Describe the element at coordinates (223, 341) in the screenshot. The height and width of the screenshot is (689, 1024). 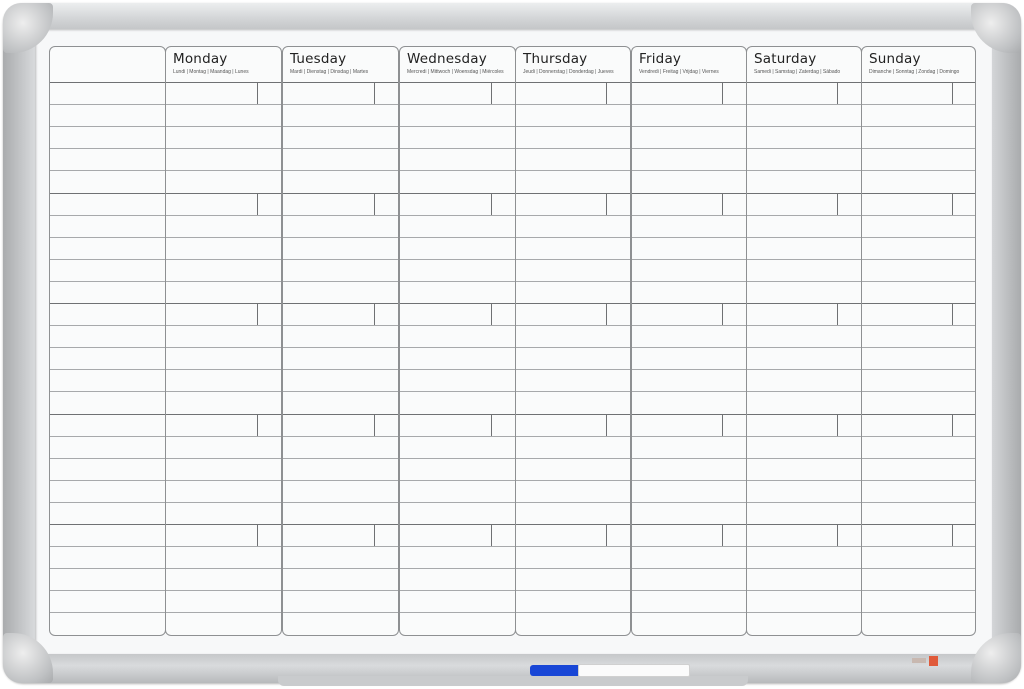
I see `day-column: Monday Lundi | Montag | Maandag | Lunes` at that location.